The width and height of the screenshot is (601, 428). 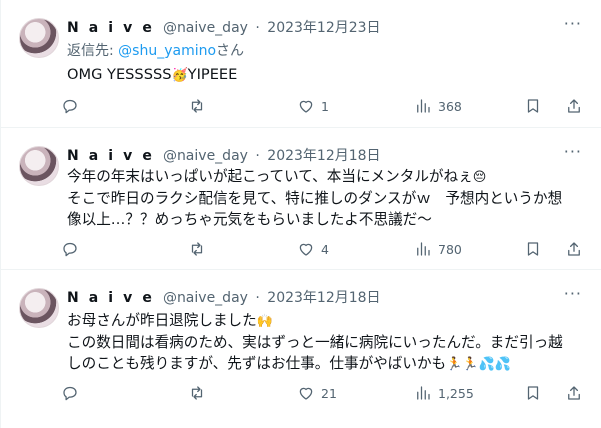 I want to click on like-count: 1, so click(x=325, y=106).